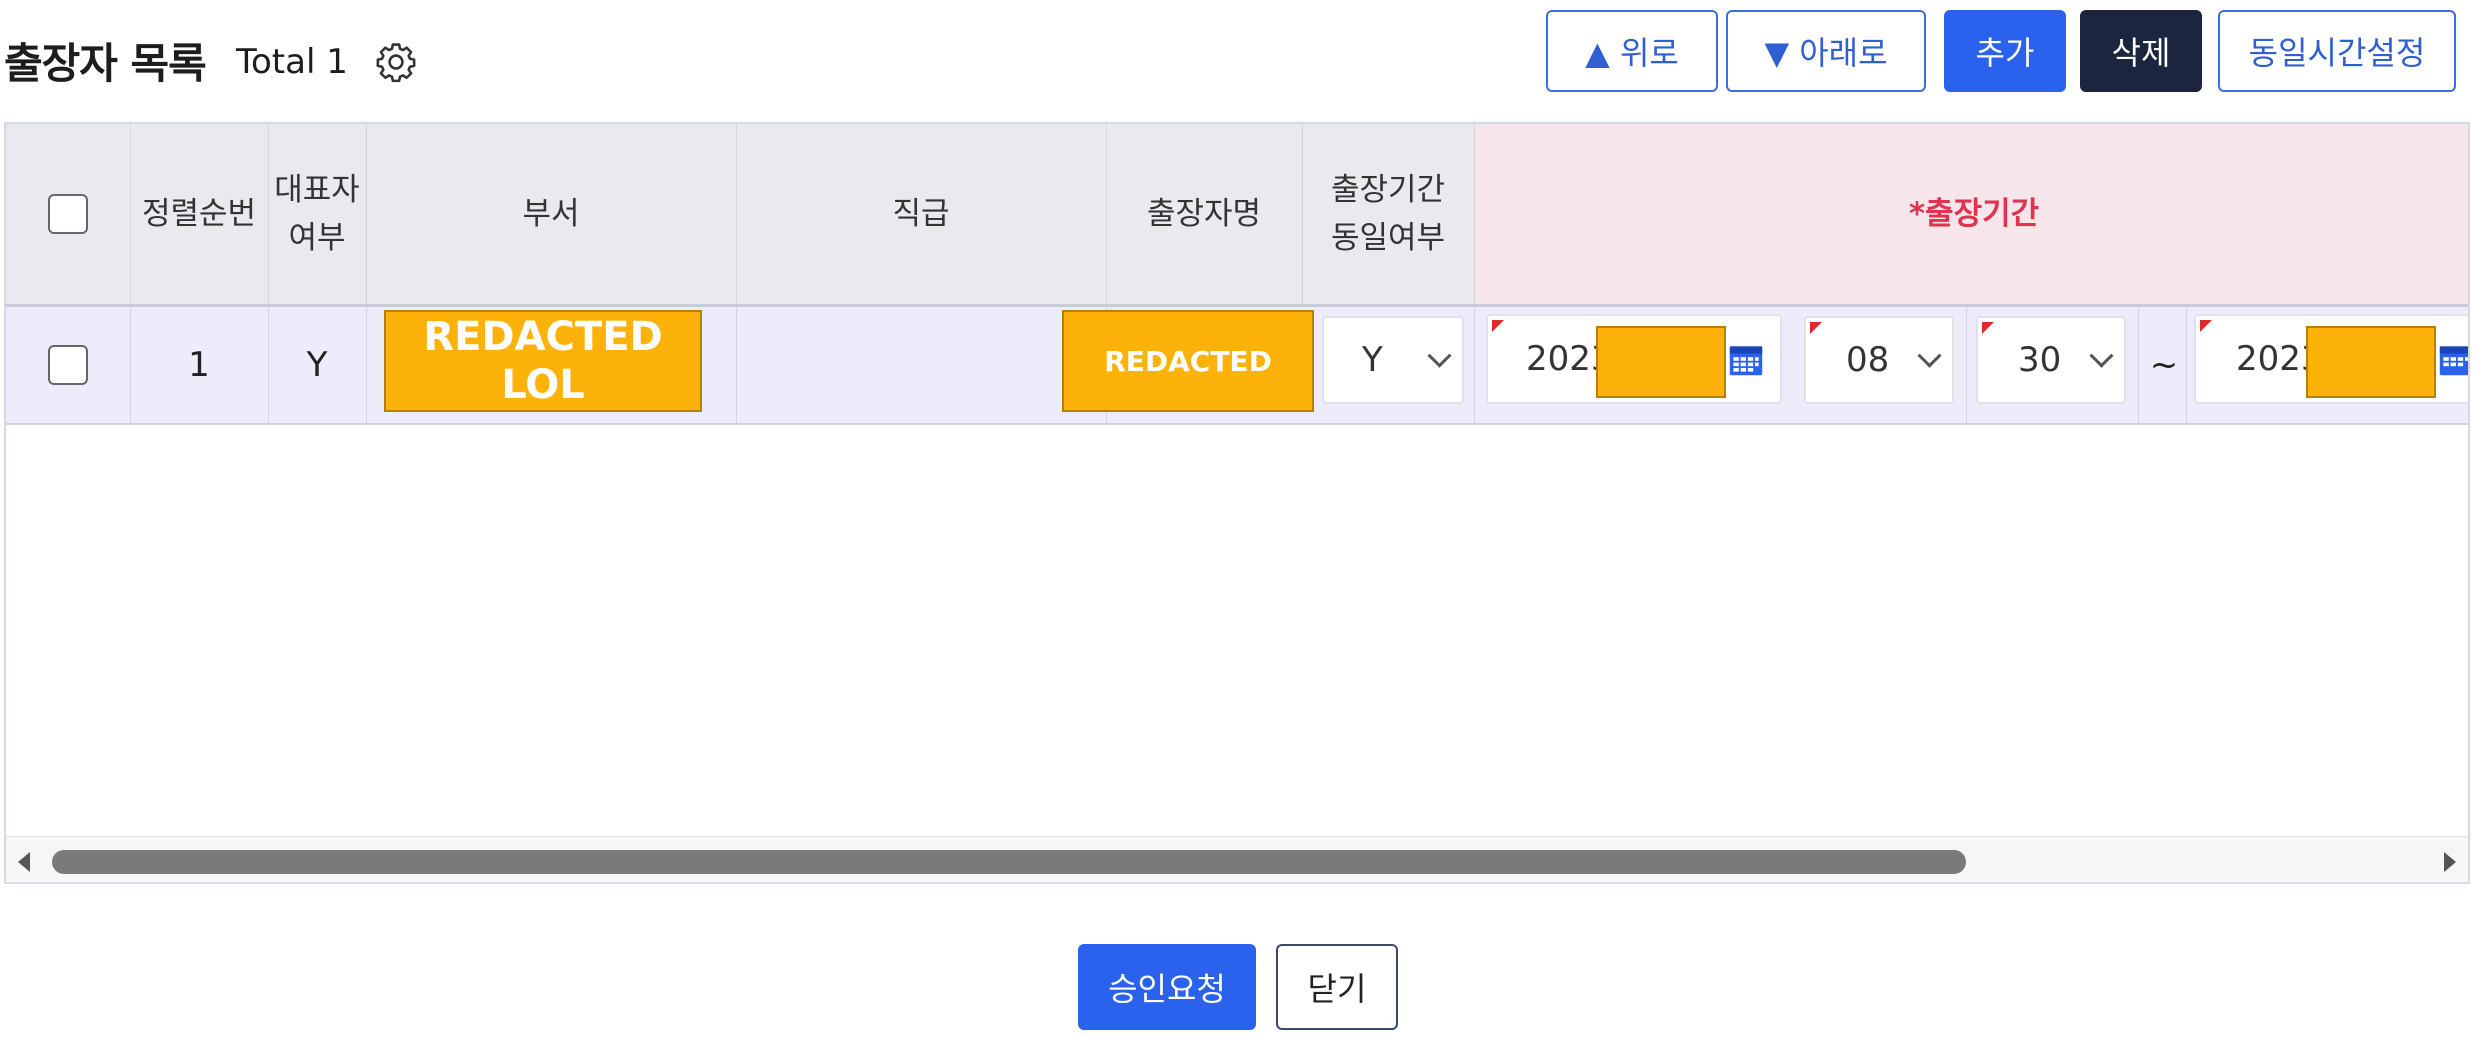 Image resolution: width=2474 pixels, height=1038 pixels. Describe the element at coordinates (1388, 214) in the screenshot. I see `header-same-period: 출장기간 동일여부` at that location.